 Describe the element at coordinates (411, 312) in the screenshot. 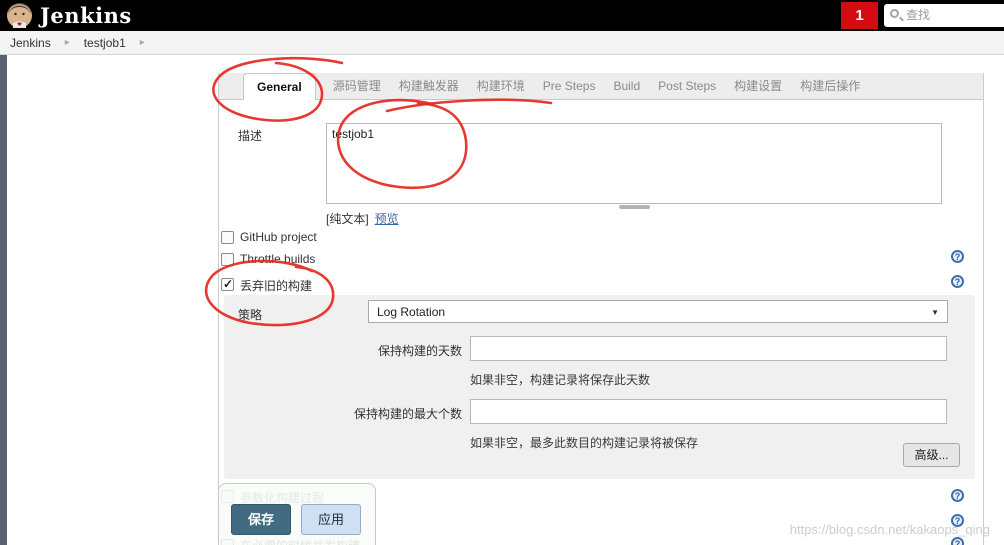

I see `strategy-select-value: Log Rotation` at that location.